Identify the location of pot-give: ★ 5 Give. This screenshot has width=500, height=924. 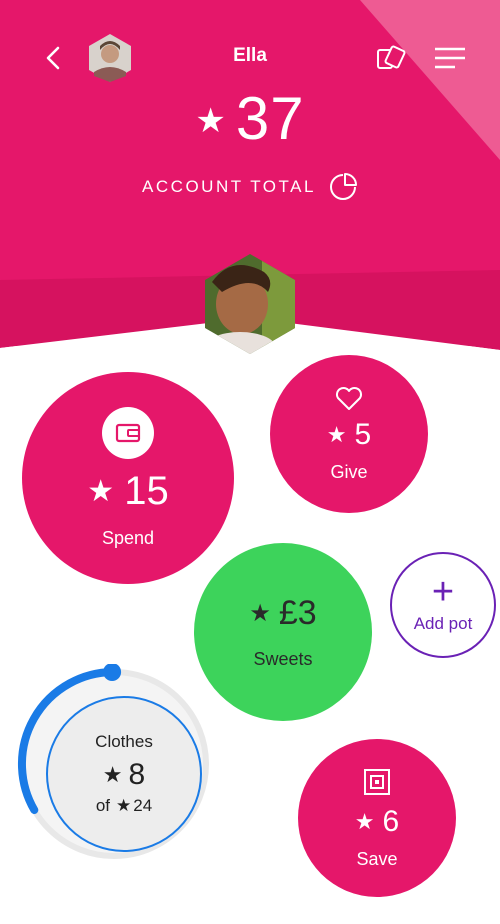
(349, 434).